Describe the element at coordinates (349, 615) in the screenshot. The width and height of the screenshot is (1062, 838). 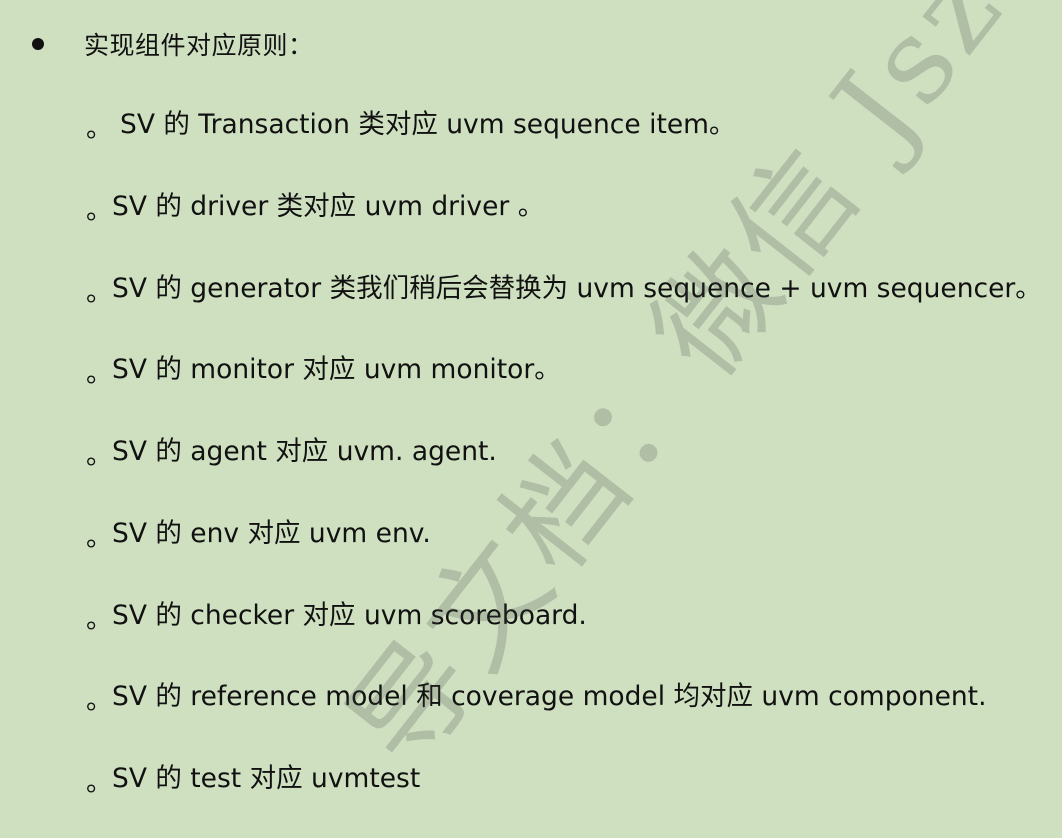
I see `list-item-text: SV 的 checker 对应 uvm scoreboard.` at that location.